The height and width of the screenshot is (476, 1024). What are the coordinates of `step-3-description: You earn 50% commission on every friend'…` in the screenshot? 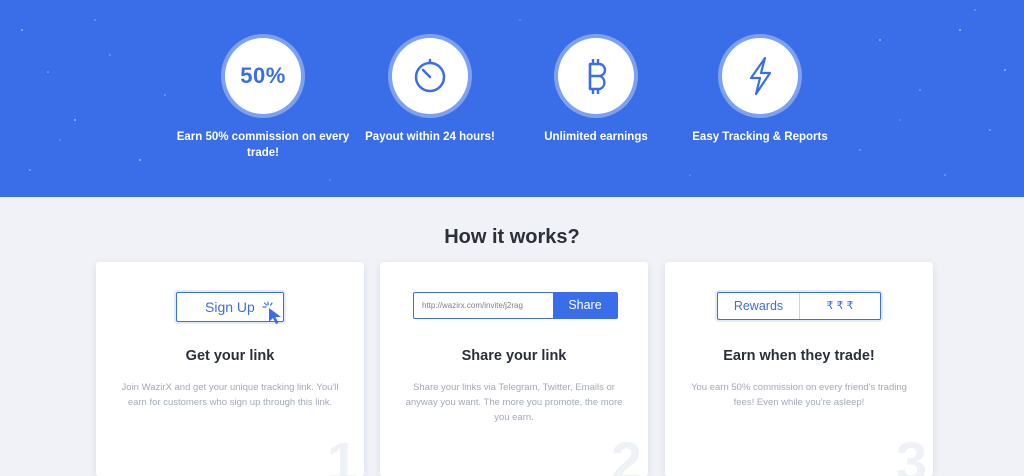 It's located at (799, 395).